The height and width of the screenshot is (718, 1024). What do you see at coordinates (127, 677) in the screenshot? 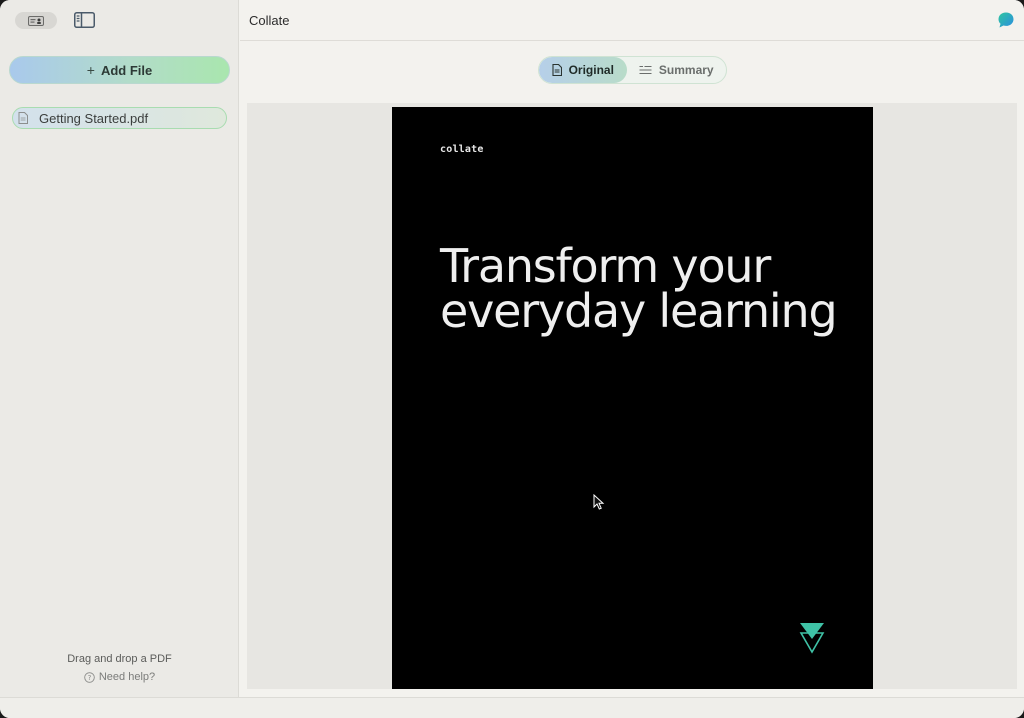
I see `help-label: Need help?` at bounding box center [127, 677].